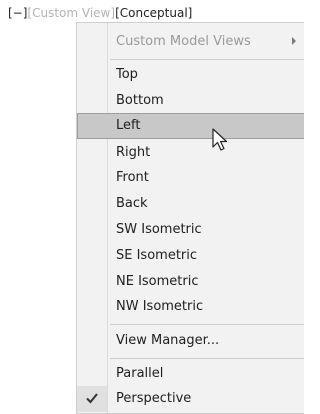 The height and width of the screenshot is (414, 320). What do you see at coordinates (17, 13) in the screenshot?
I see `viewport-menu-control: [−]` at bounding box center [17, 13].